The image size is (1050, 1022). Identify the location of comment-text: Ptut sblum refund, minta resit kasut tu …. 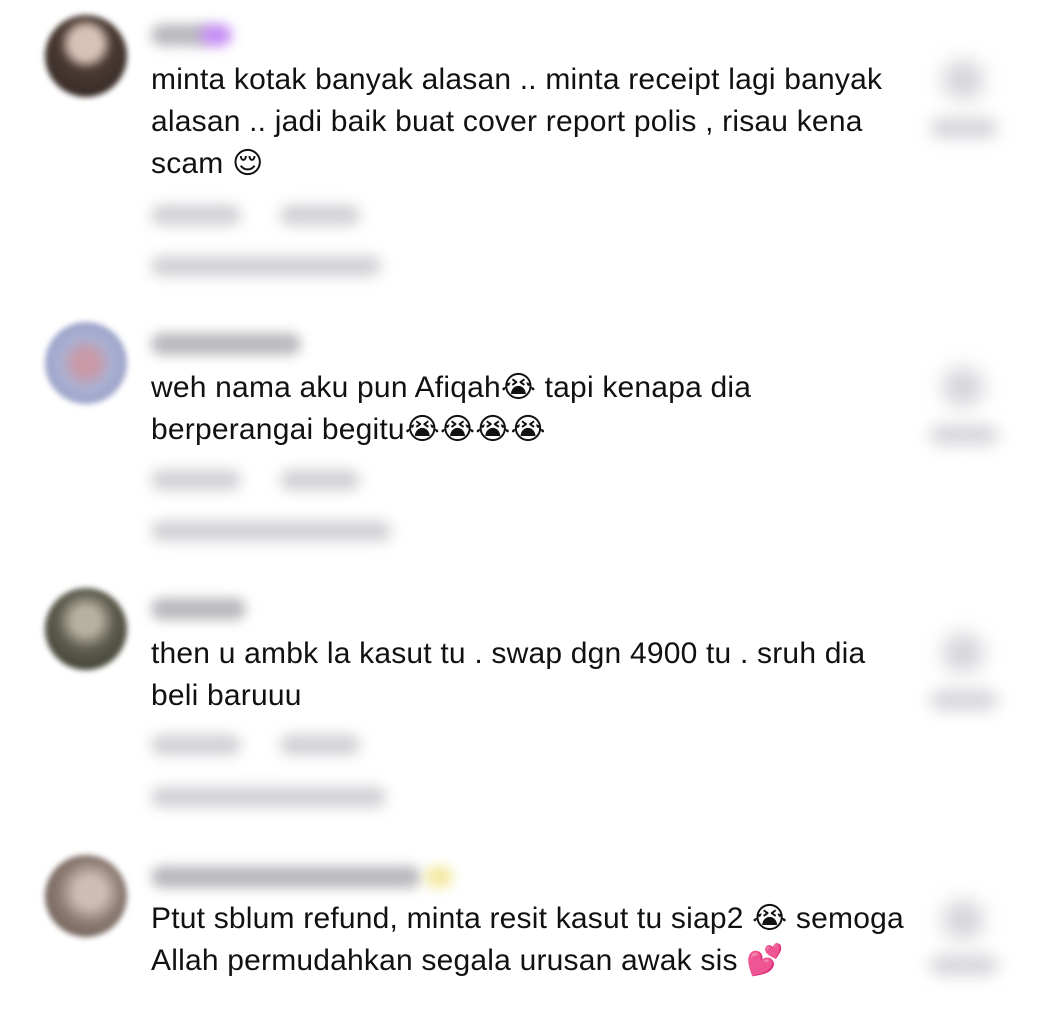
(527, 939).